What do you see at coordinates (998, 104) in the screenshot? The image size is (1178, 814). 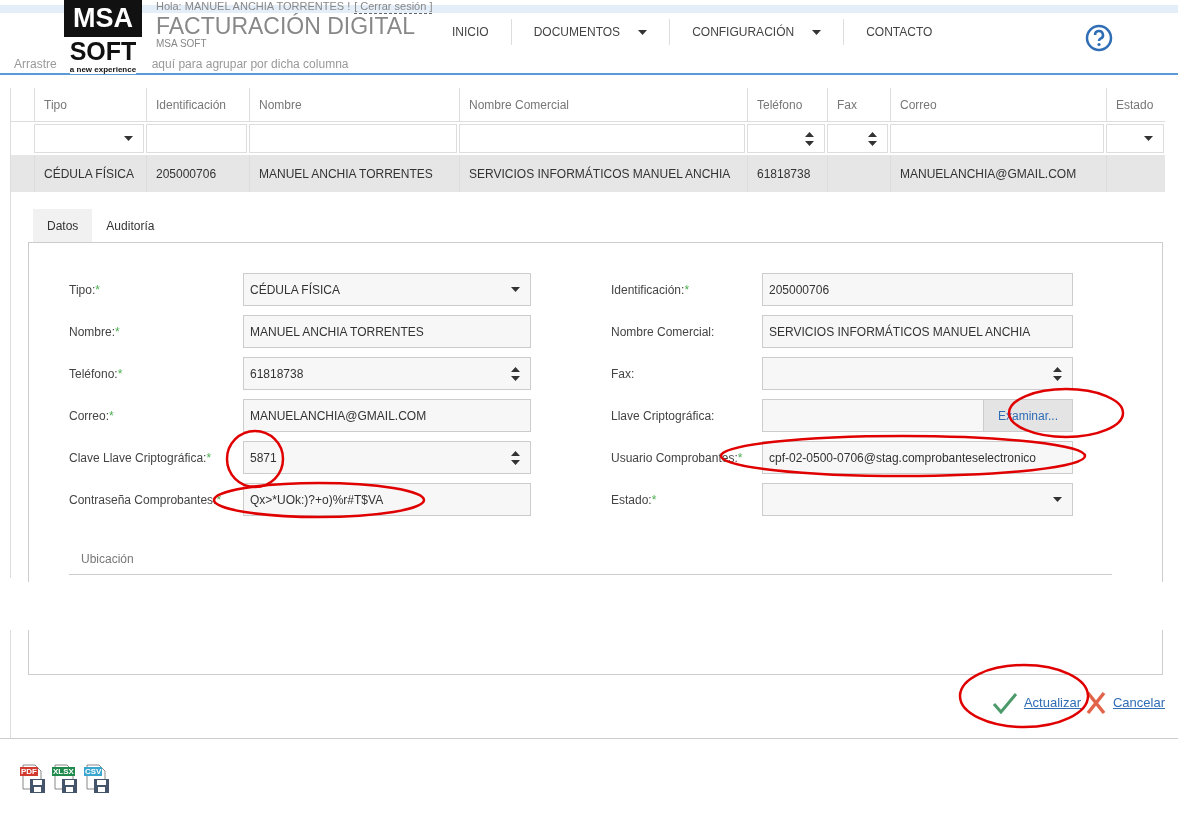 I see `column-header: Correo` at bounding box center [998, 104].